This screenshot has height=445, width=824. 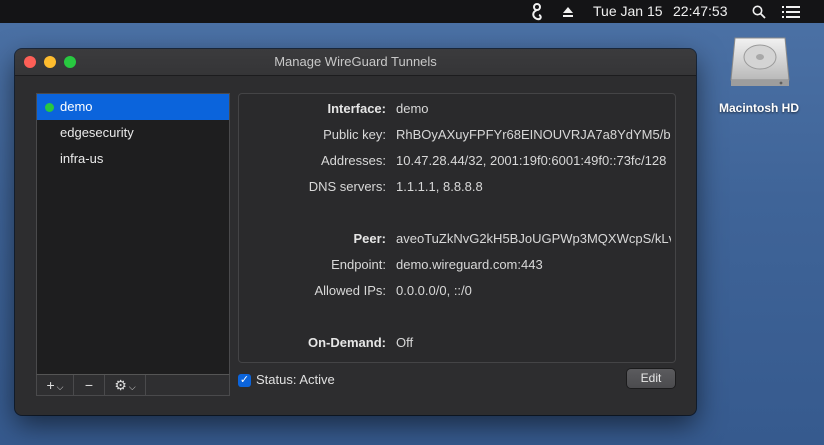 I want to click on menubar-time: 22:47:53, so click(x=700, y=11).